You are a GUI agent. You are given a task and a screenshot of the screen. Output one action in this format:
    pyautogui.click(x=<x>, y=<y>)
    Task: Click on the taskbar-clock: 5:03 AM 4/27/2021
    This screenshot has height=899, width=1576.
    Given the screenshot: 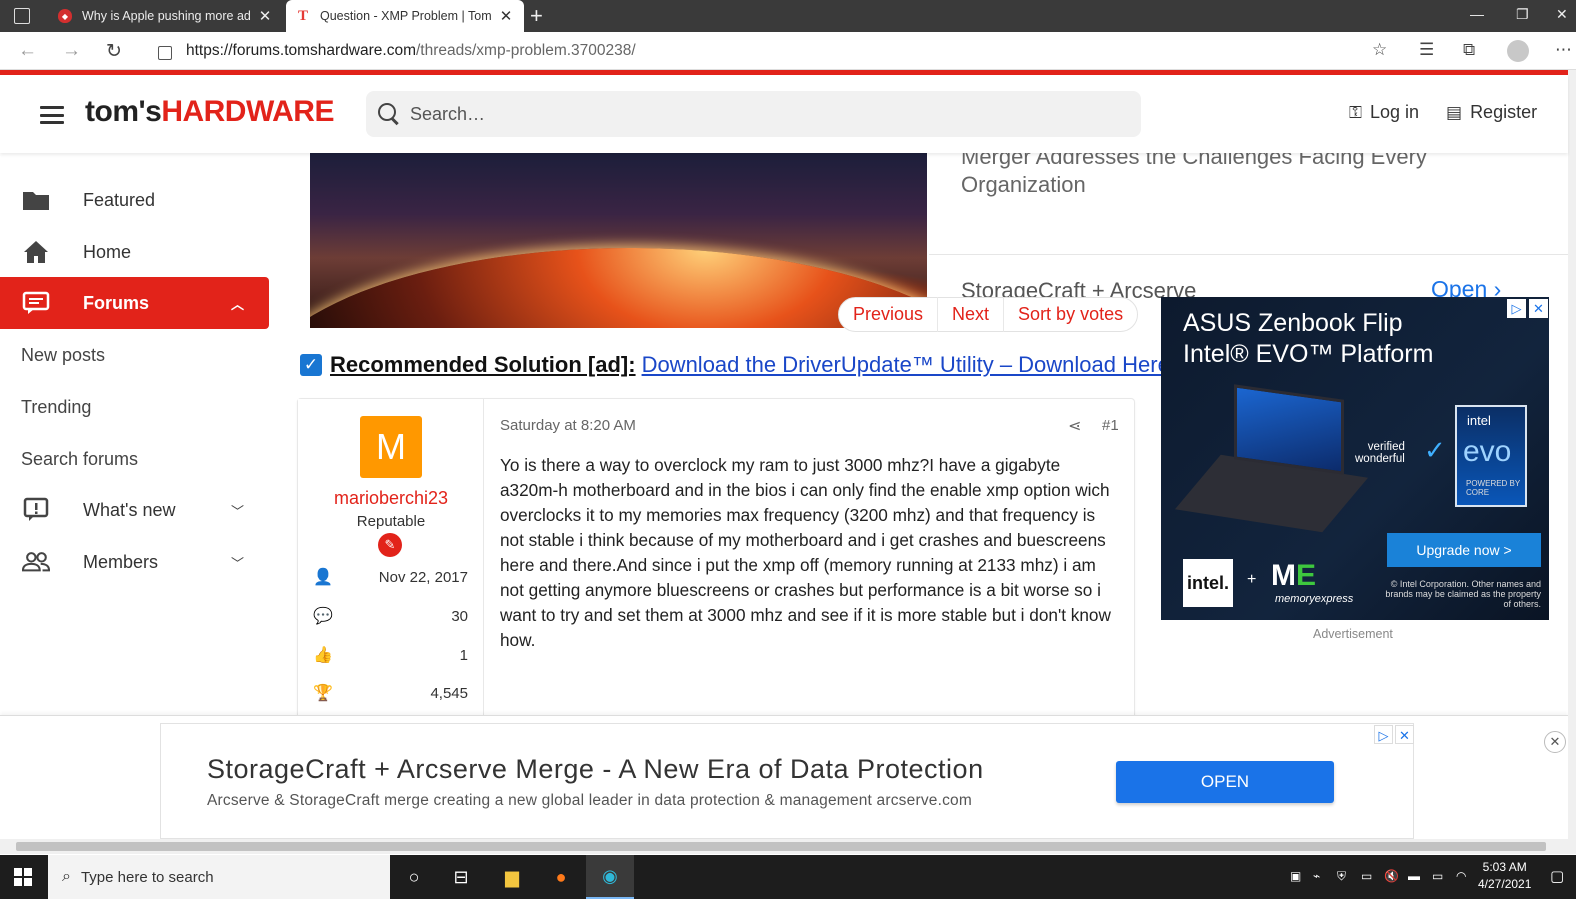 What is the action you would take?
    pyautogui.click(x=1504, y=876)
    